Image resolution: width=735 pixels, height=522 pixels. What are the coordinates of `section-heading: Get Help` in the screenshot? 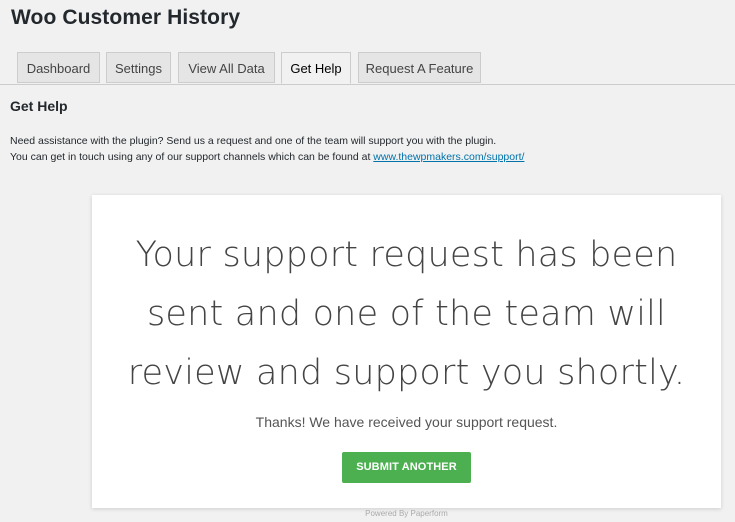 It's located at (39, 106).